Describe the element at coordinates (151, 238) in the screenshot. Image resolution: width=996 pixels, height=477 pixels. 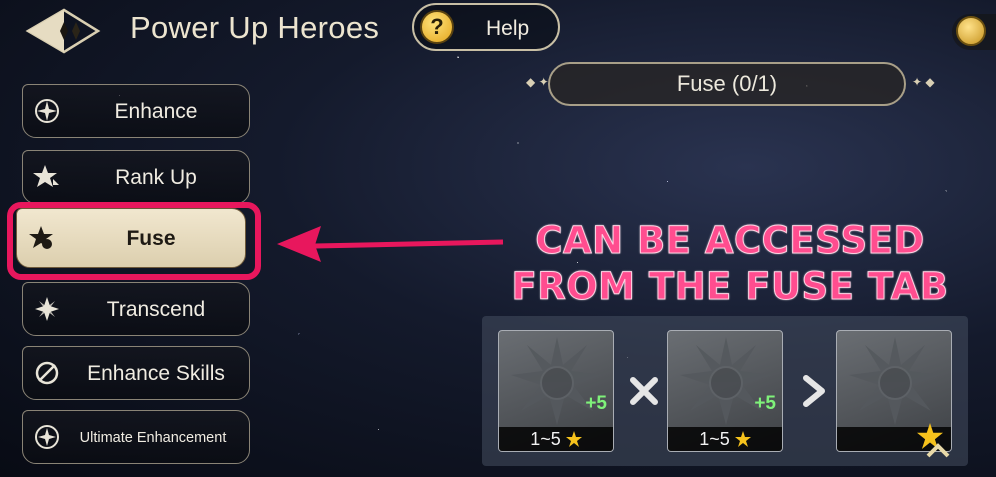
I see `tab-fuse-label: Fuse` at that location.